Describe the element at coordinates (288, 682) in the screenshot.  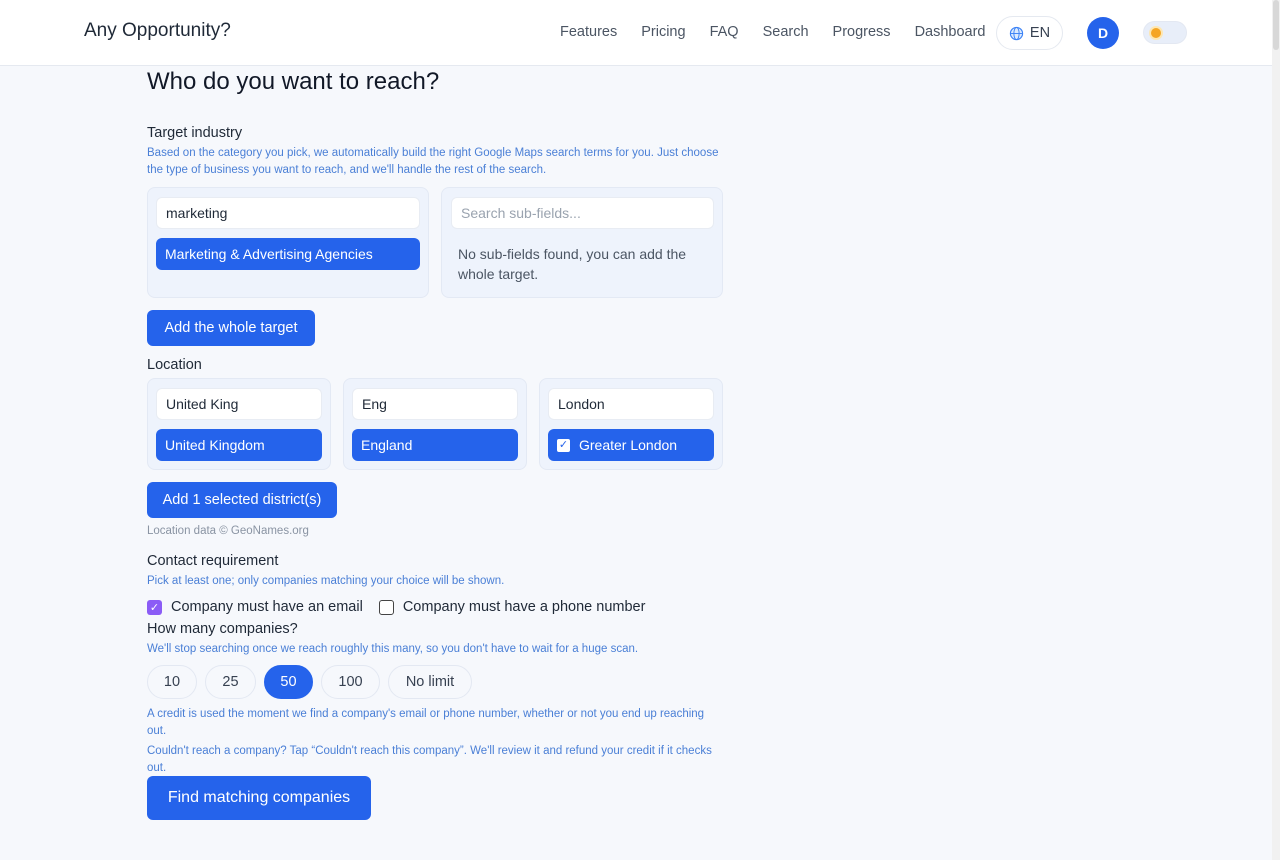
I see `count-option-50: 50` at that location.